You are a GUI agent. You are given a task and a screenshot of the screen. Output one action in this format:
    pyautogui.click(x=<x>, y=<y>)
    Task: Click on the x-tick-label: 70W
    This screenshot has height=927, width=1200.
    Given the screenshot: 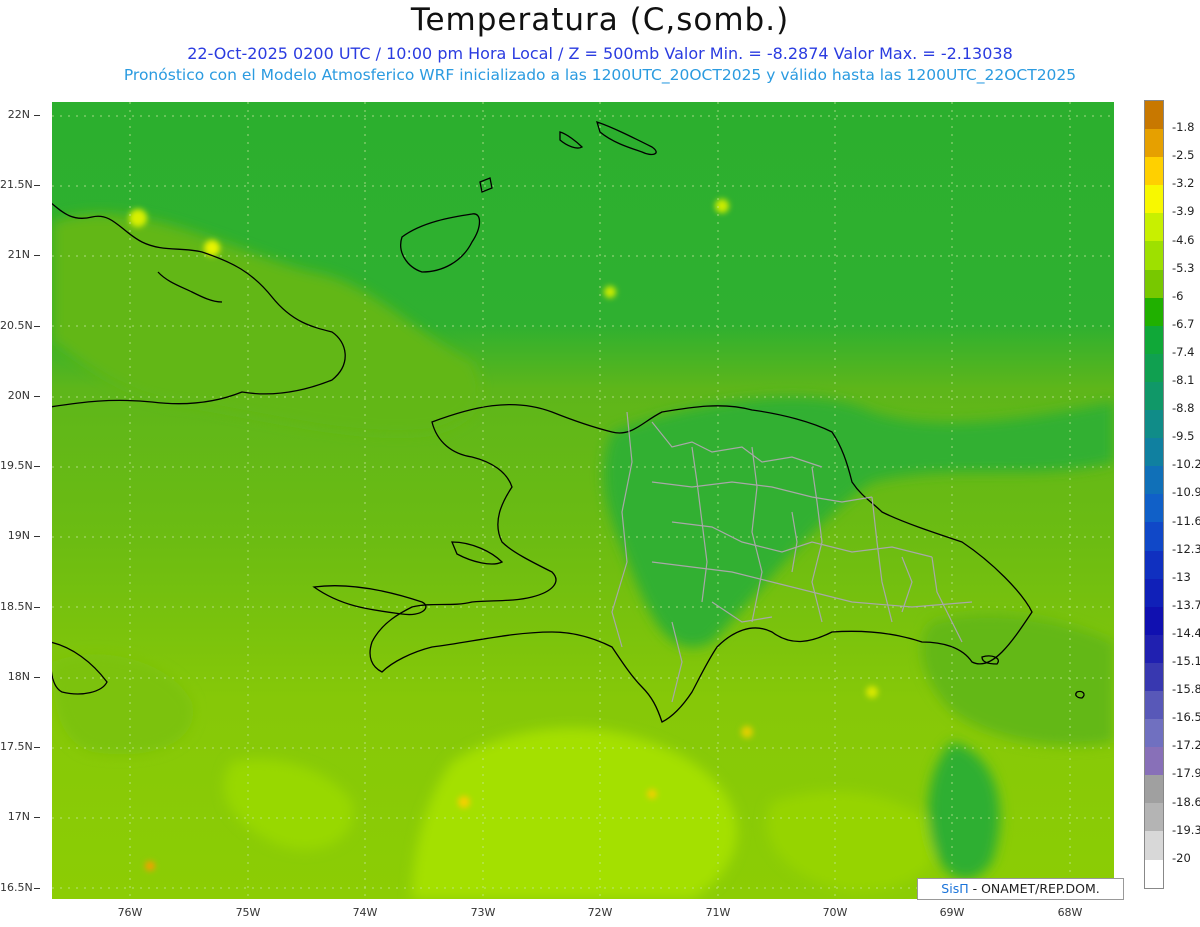 What is the action you would take?
    pyautogui.click(x=835, y=912)
    